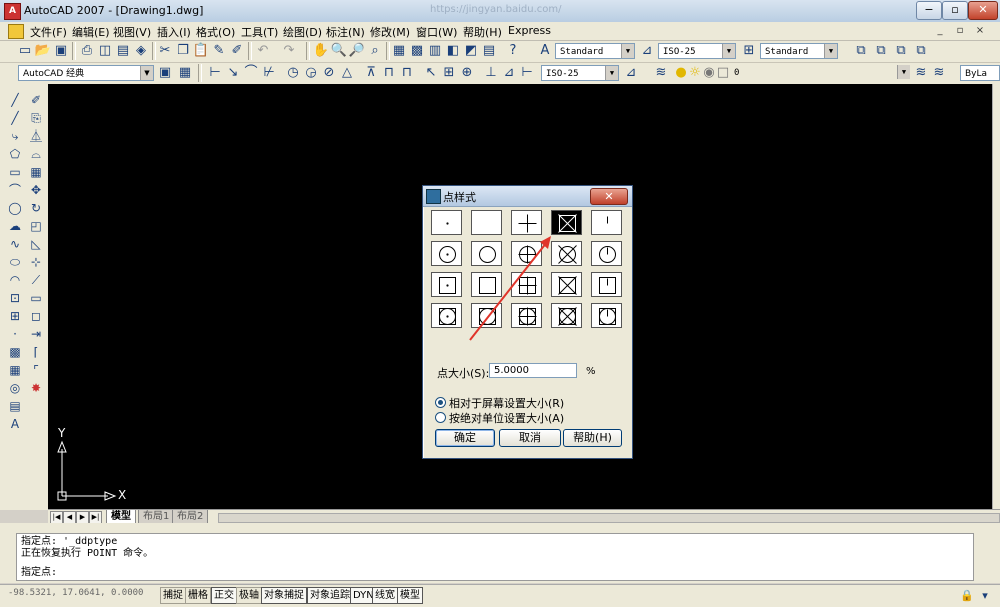 The width and height of the screenshot is (1000, 607). Describe the element at coordinates (960, 31) in the screenshot. I see `doc-restore-button: ▫` at that location.